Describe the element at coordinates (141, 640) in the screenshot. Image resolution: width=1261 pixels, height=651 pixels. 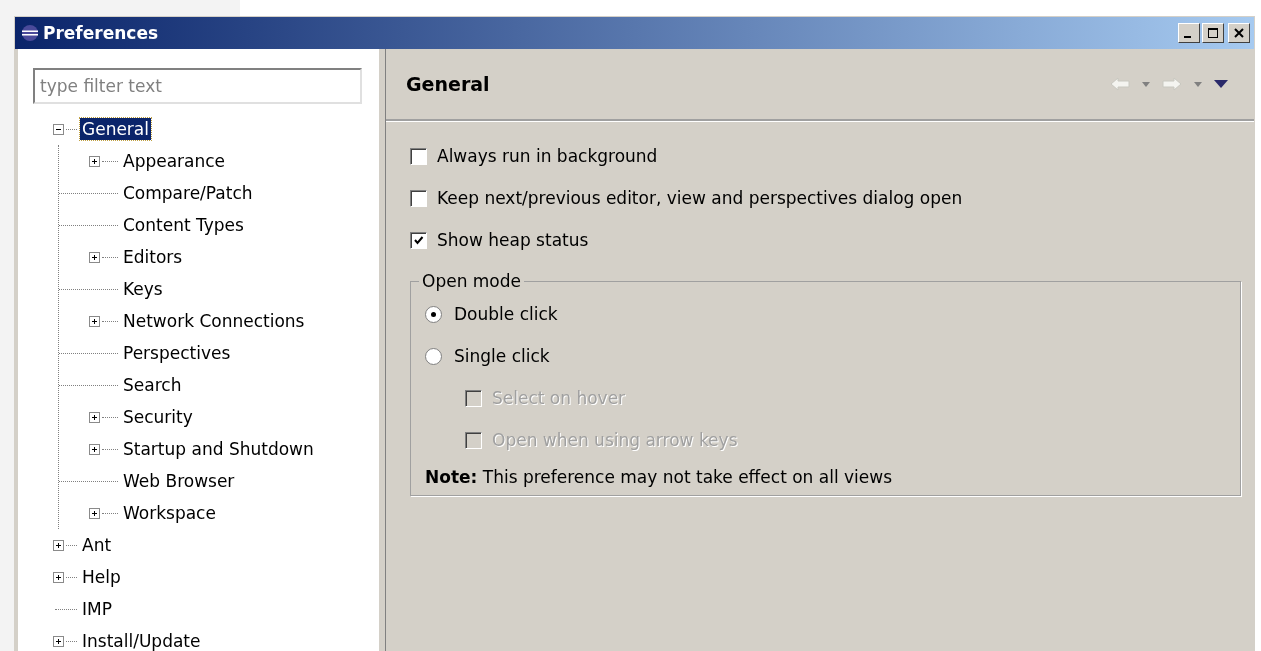
I see `tree-item: Install/Update` at that location.